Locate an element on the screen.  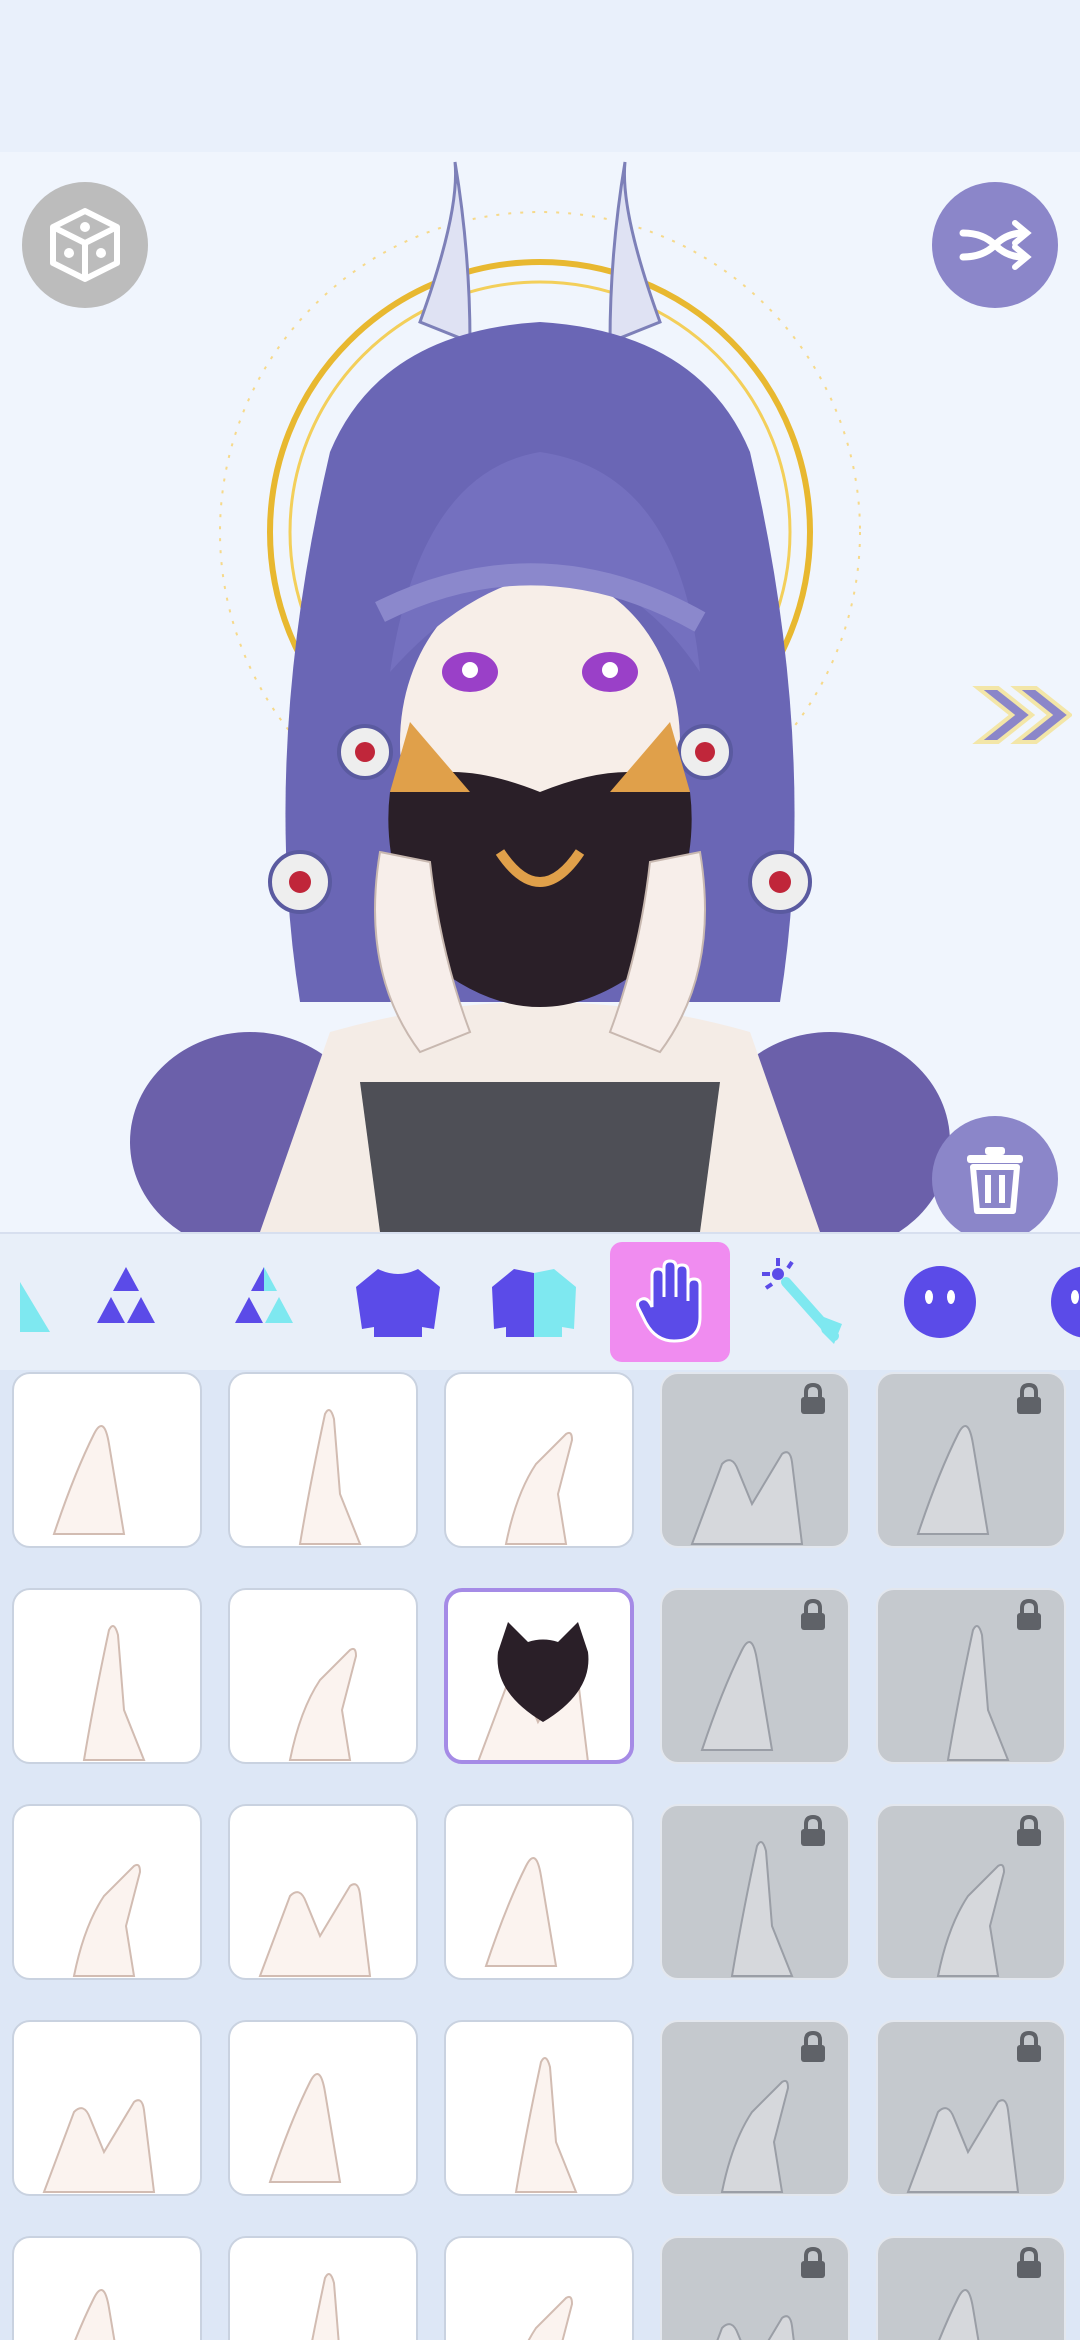
hand-icon is located at coordinates (669, 1301).